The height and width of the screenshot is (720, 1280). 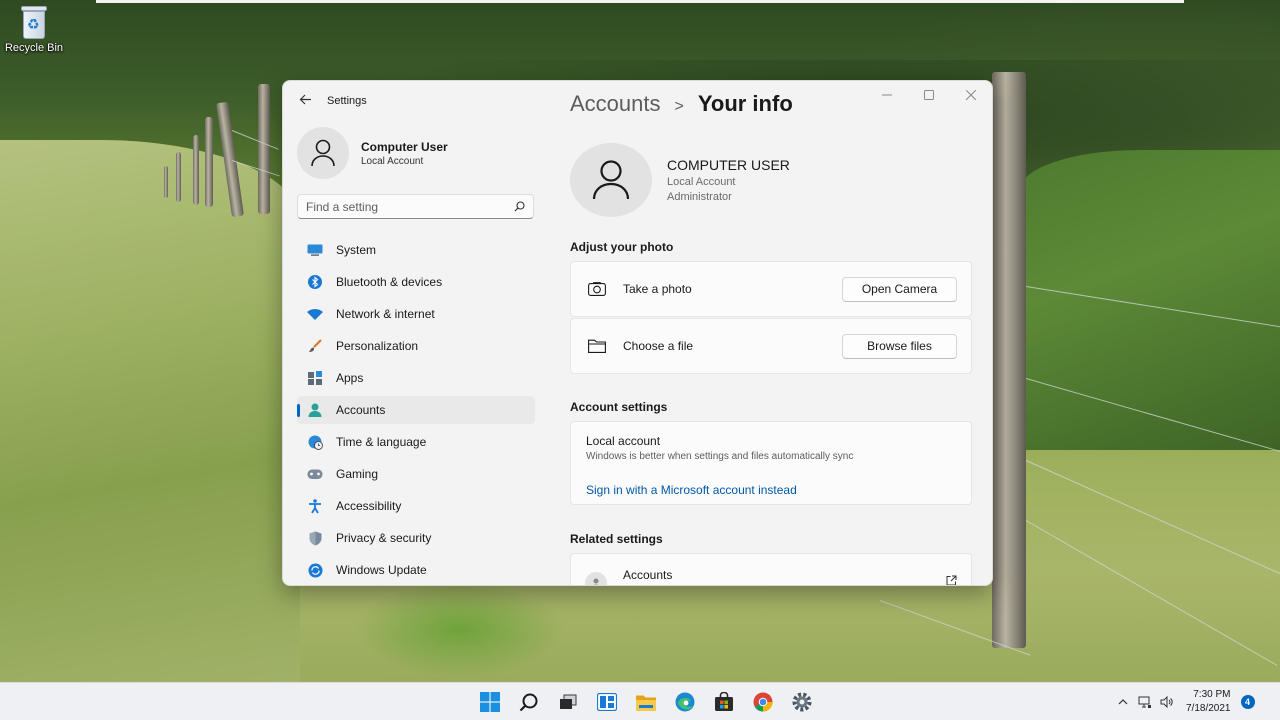 I want to click on camera-icon, so click(x=597, y=289).